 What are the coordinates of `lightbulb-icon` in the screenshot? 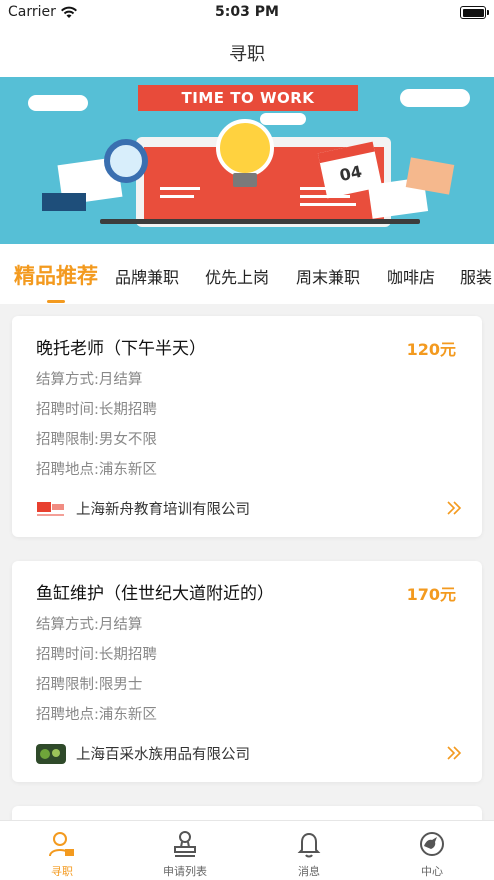 It's located at (245, 148).